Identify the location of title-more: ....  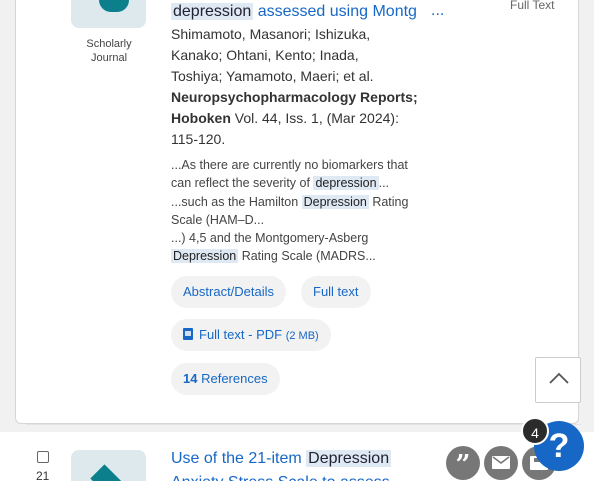
(437, 11).